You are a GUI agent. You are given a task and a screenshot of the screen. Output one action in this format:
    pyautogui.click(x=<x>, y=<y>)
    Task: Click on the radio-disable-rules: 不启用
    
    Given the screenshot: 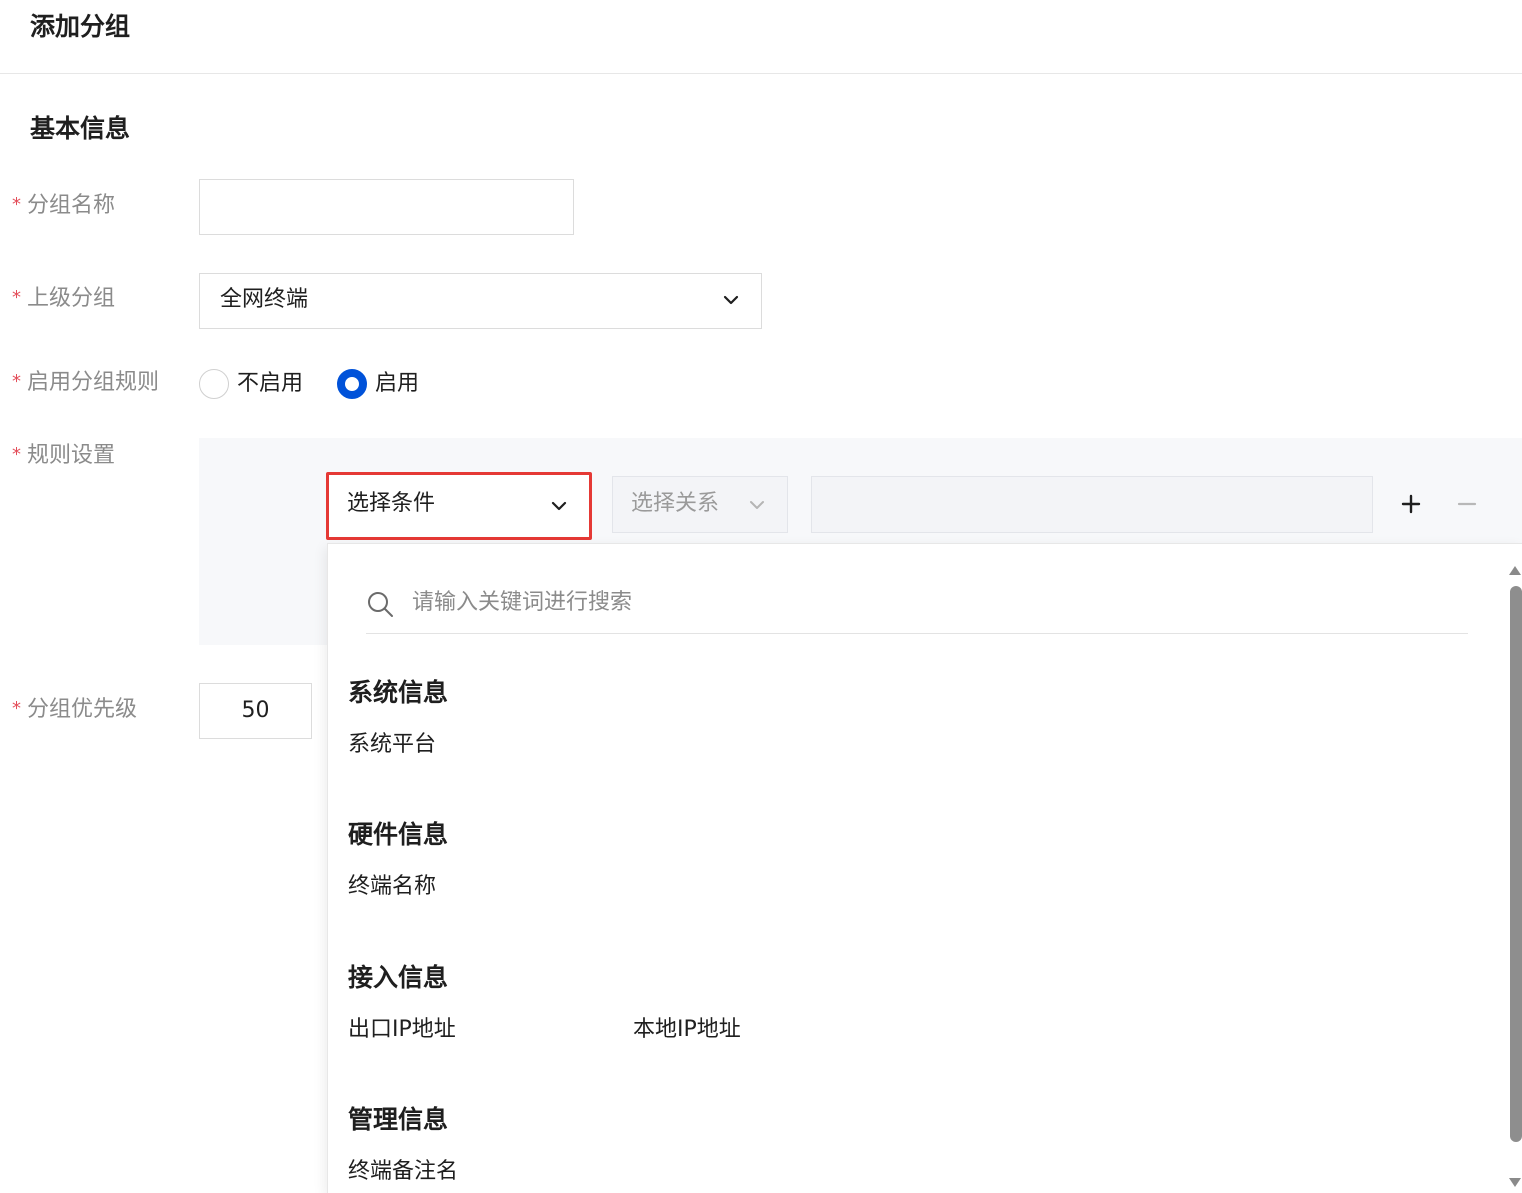 What is the action you would take?
    pyautogui.click(x=251, y=384)
    